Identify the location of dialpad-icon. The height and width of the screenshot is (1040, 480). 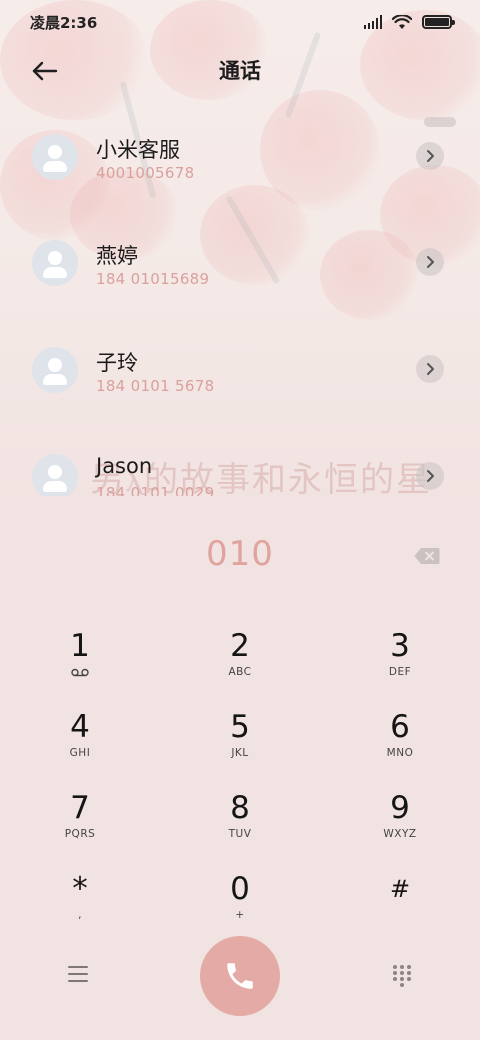
(402, 976).